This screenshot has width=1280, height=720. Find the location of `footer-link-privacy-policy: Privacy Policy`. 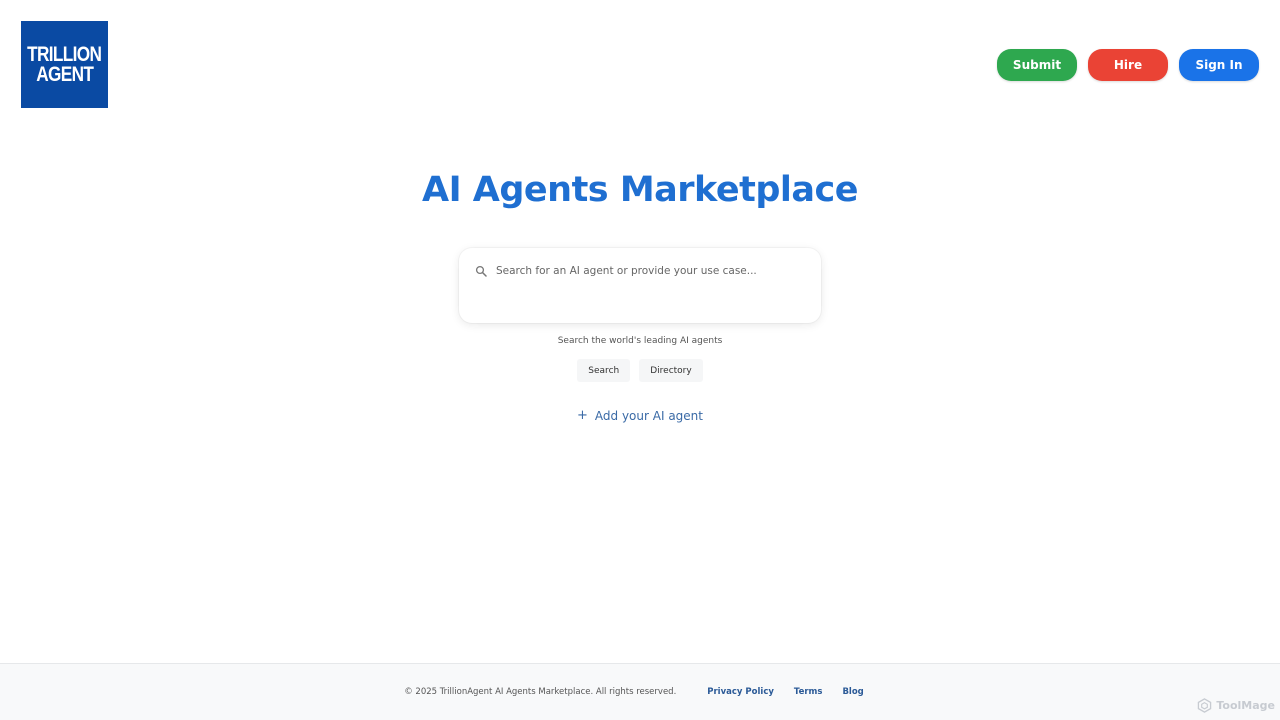

footer-link-privacy-policy: Privacy Policy is located at coordinates (740, 692).